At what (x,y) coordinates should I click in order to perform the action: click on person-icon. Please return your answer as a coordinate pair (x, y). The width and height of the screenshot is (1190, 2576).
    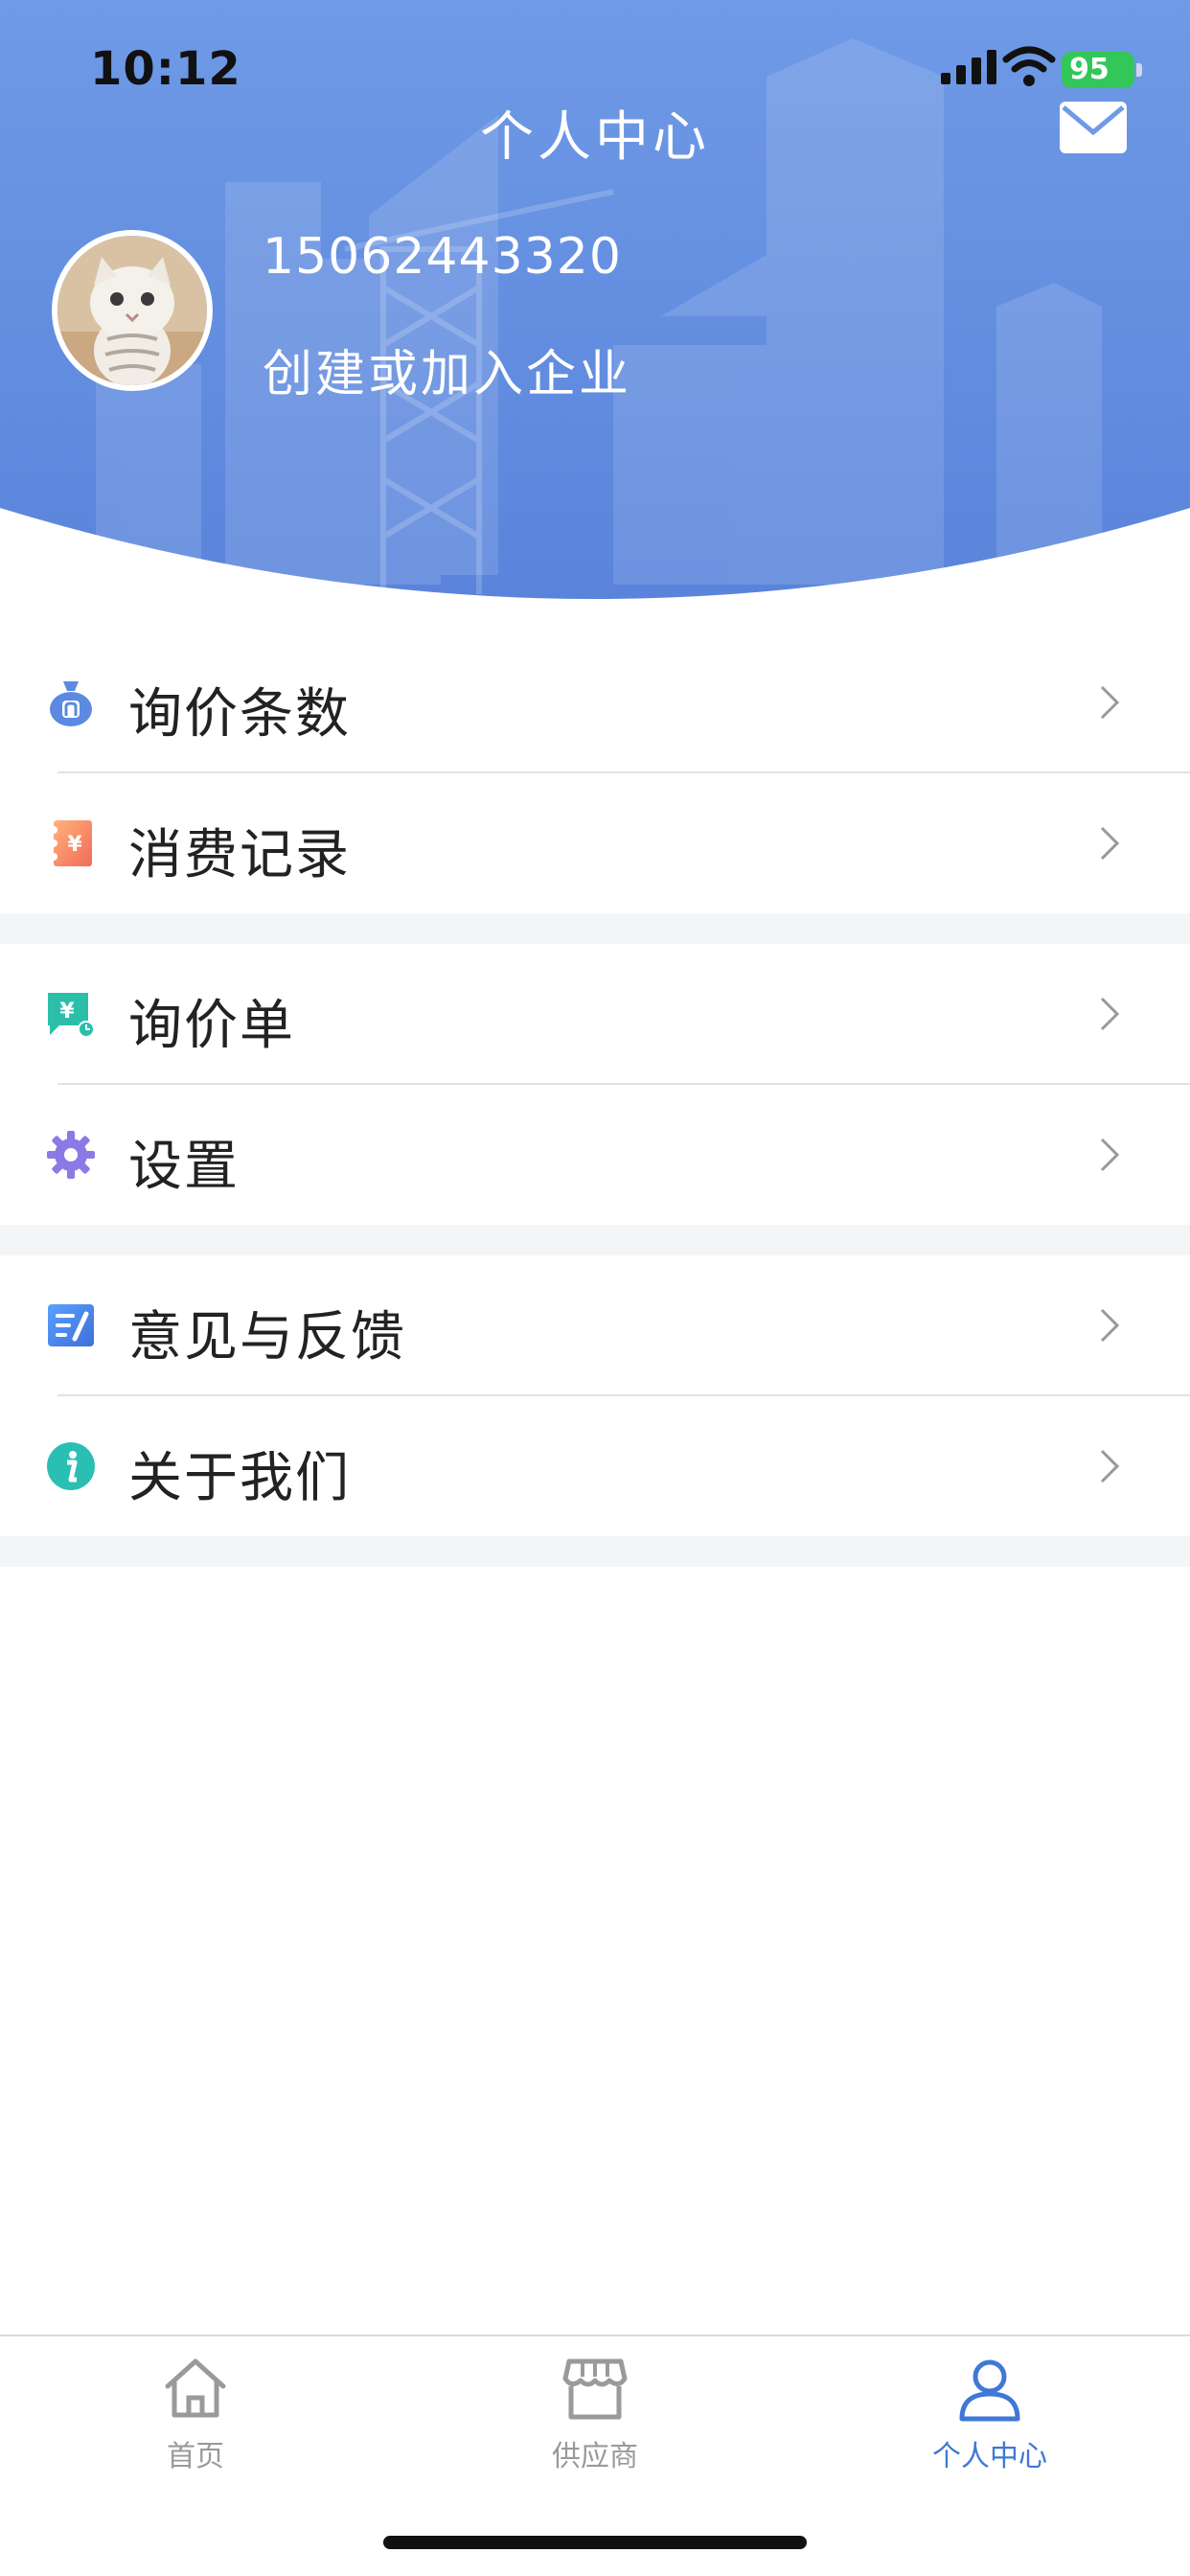
    Looking at the image, I should click on (989, 2390).